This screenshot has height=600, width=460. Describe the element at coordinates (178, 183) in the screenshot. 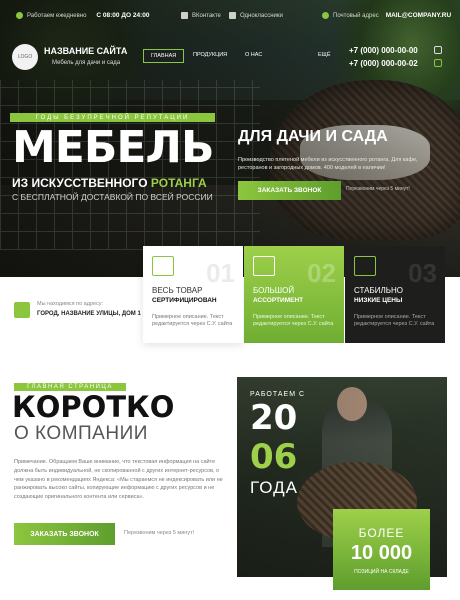

I see `hero-subtitle-b: РОТАНГА` at that location.